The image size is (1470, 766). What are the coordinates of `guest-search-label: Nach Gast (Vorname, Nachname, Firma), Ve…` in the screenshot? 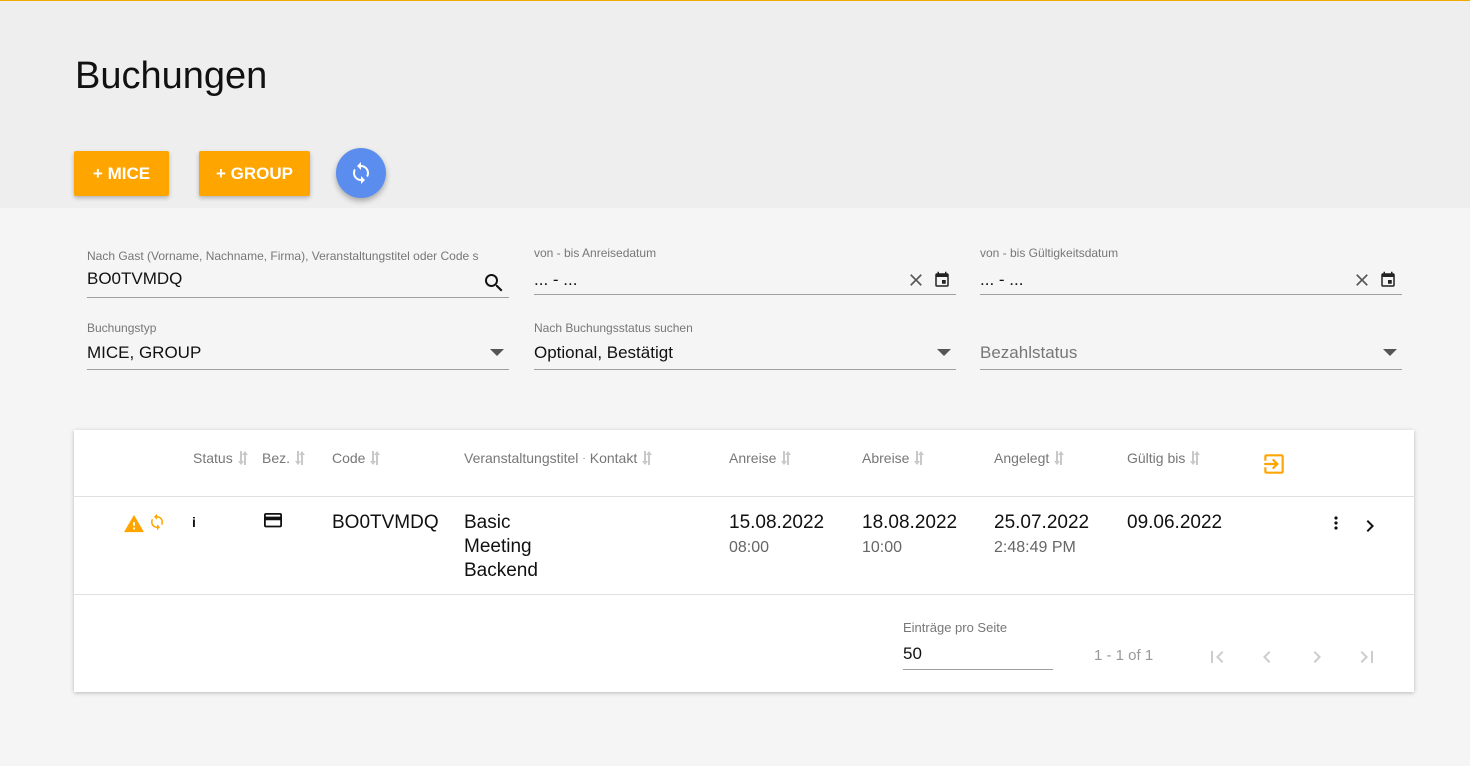 It's located at (283, 256).